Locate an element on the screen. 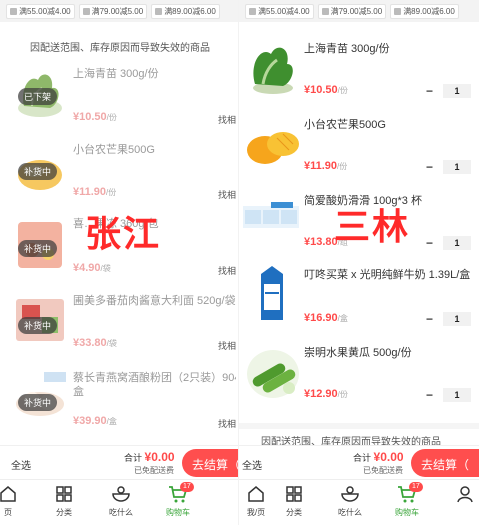 This screenshot has width=479, height=525. location-watermark: 三林 is located at coordinates (372, 226).